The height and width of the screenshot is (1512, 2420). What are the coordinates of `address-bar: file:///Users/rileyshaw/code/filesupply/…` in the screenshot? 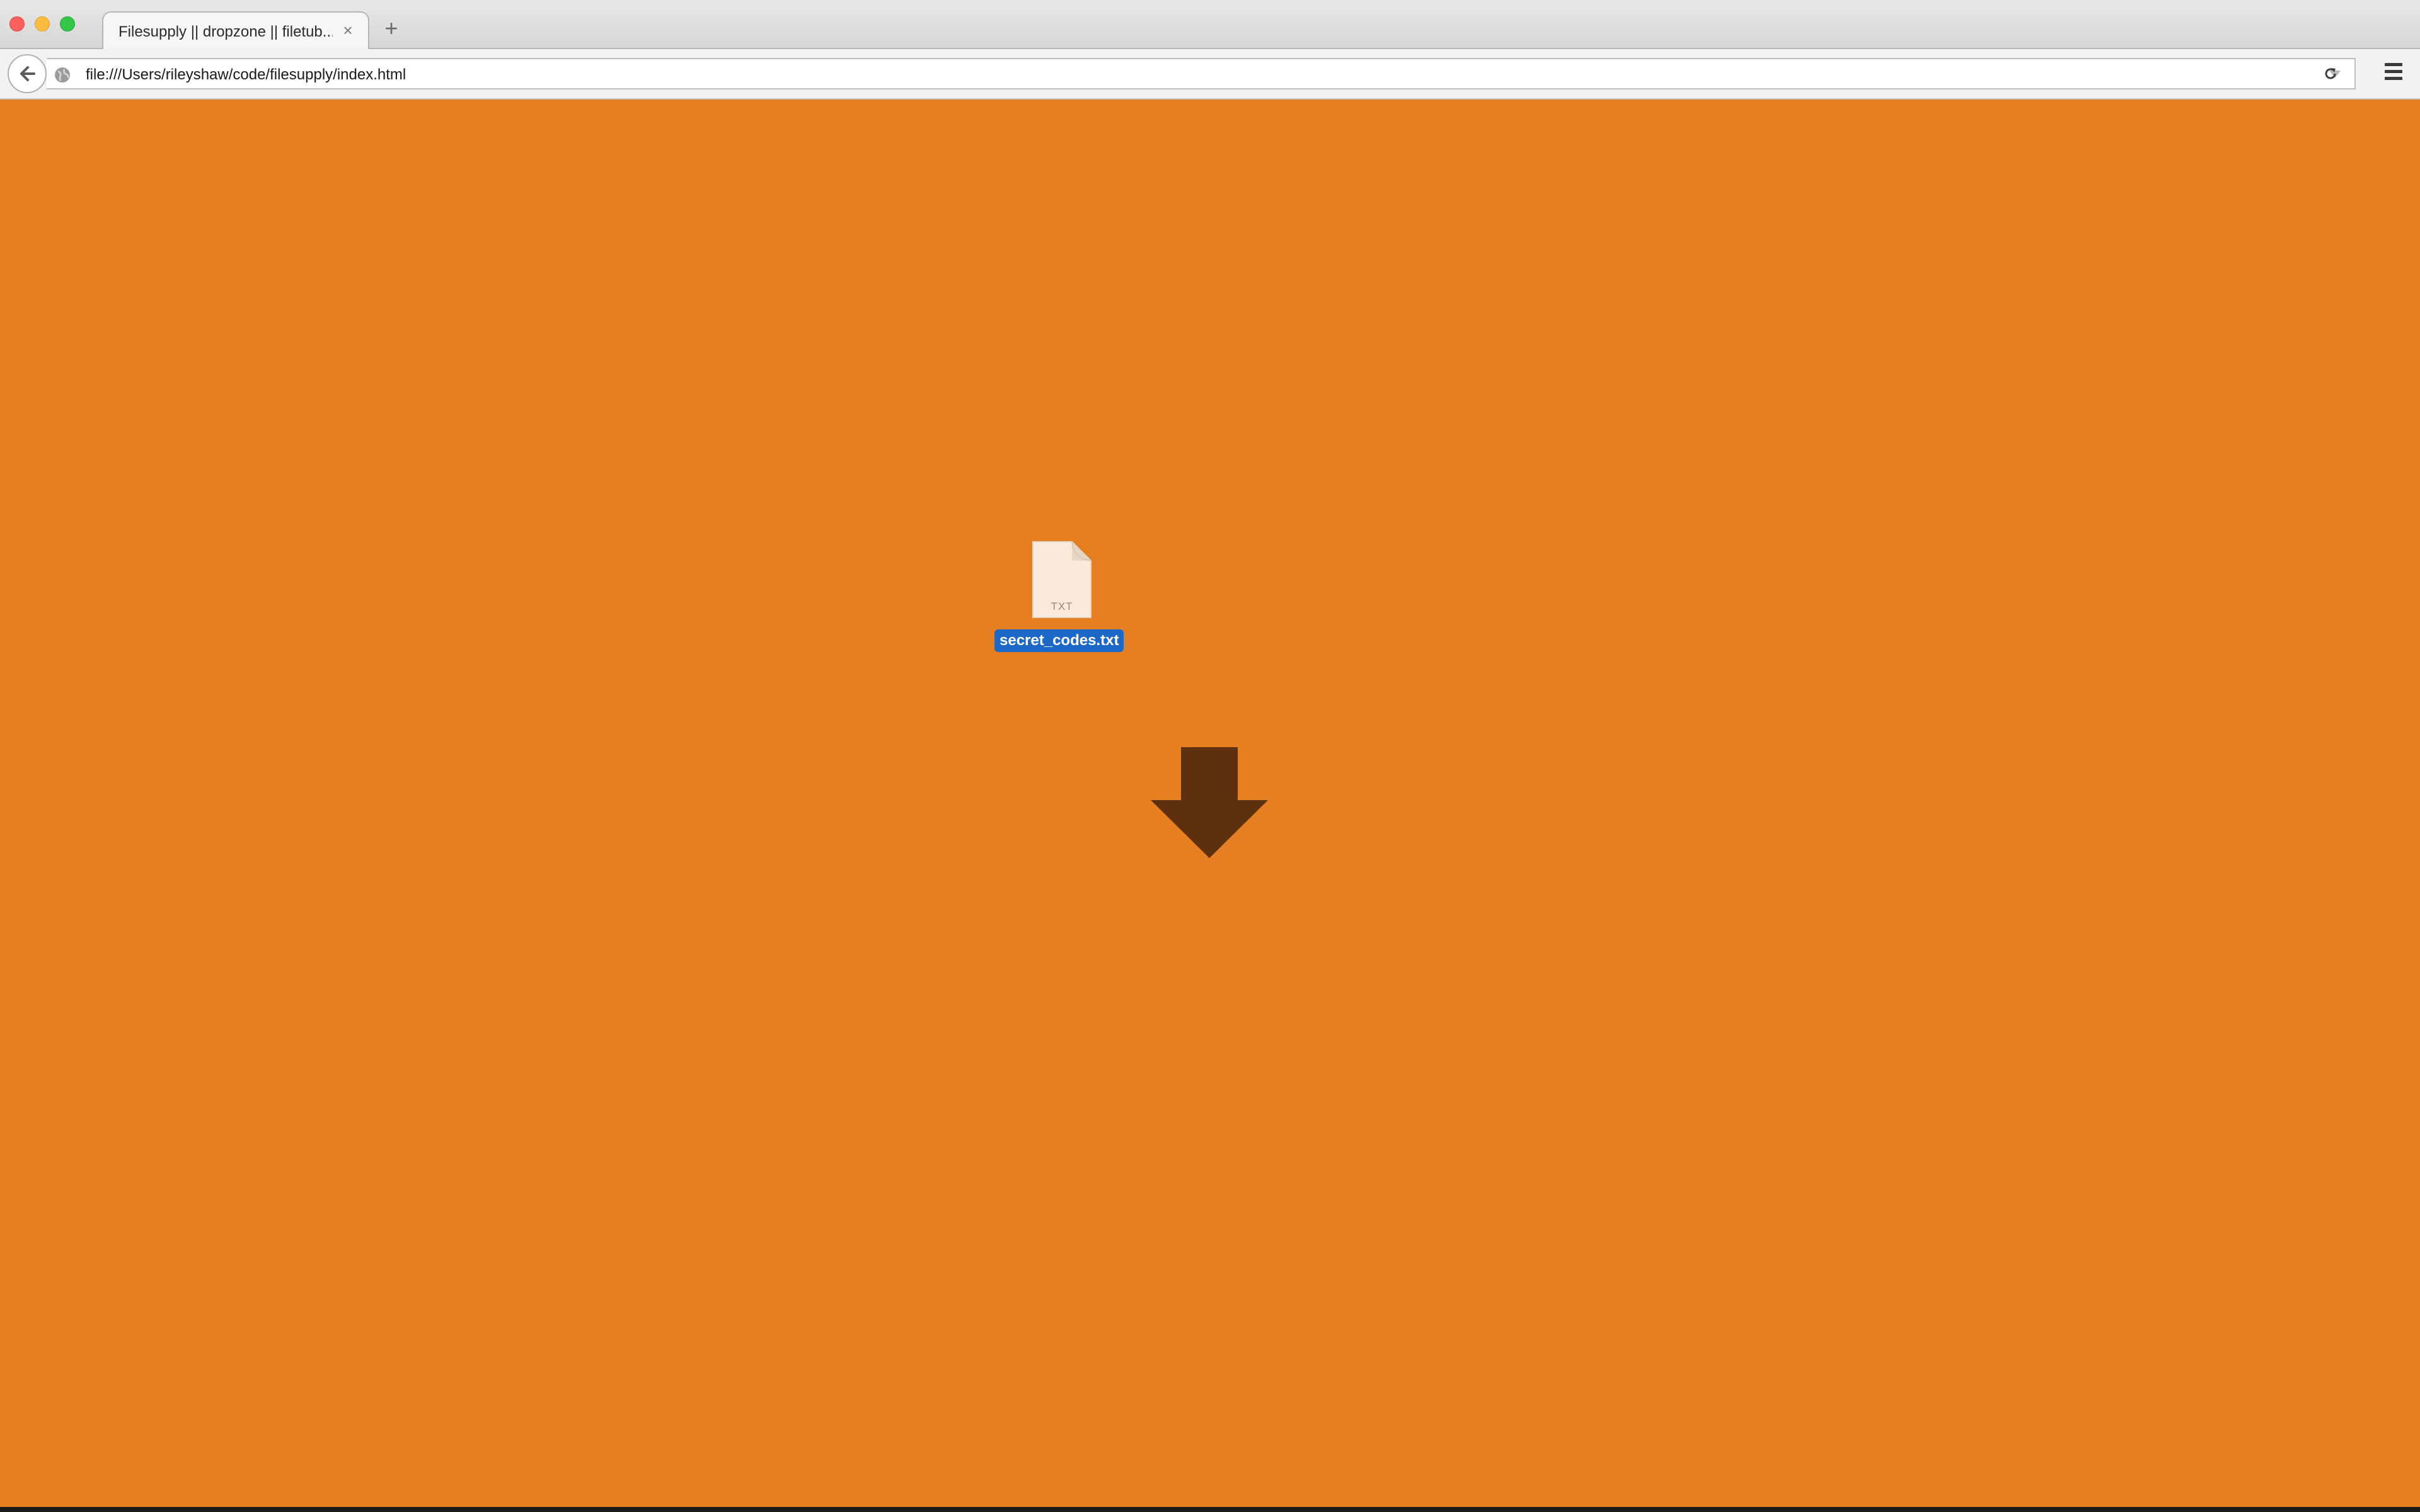 It's located at (1201, 73).